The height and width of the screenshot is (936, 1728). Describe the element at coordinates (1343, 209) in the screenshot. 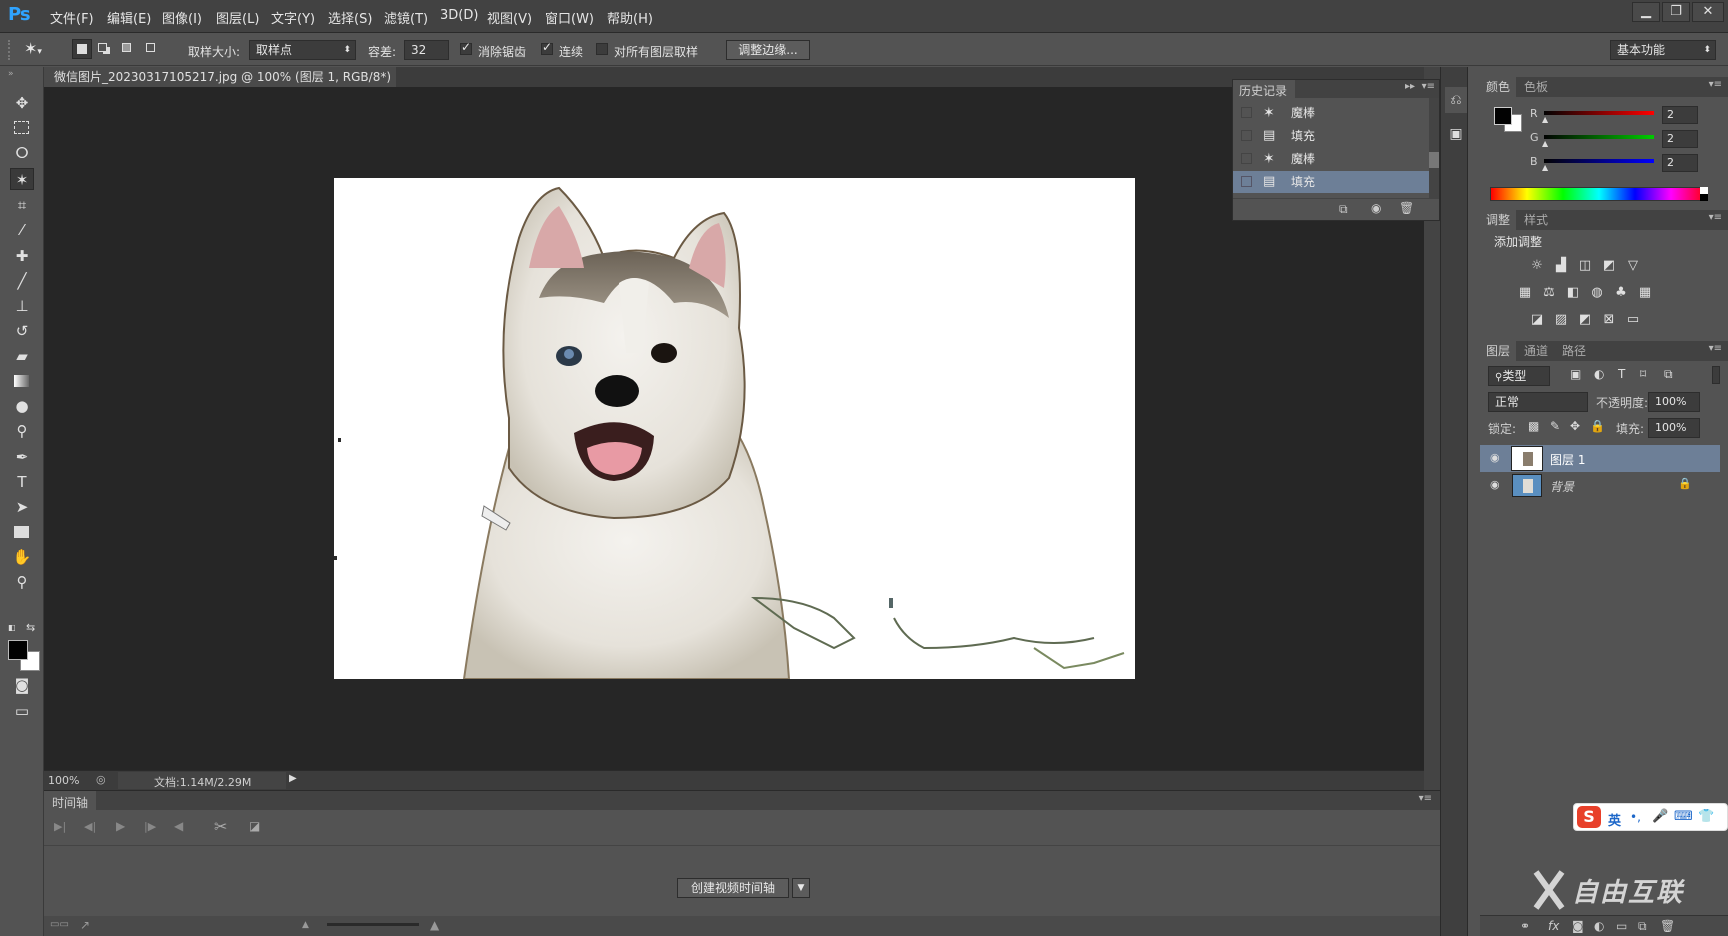

I see `new-document-from-state-icon: ⧉` at that location.